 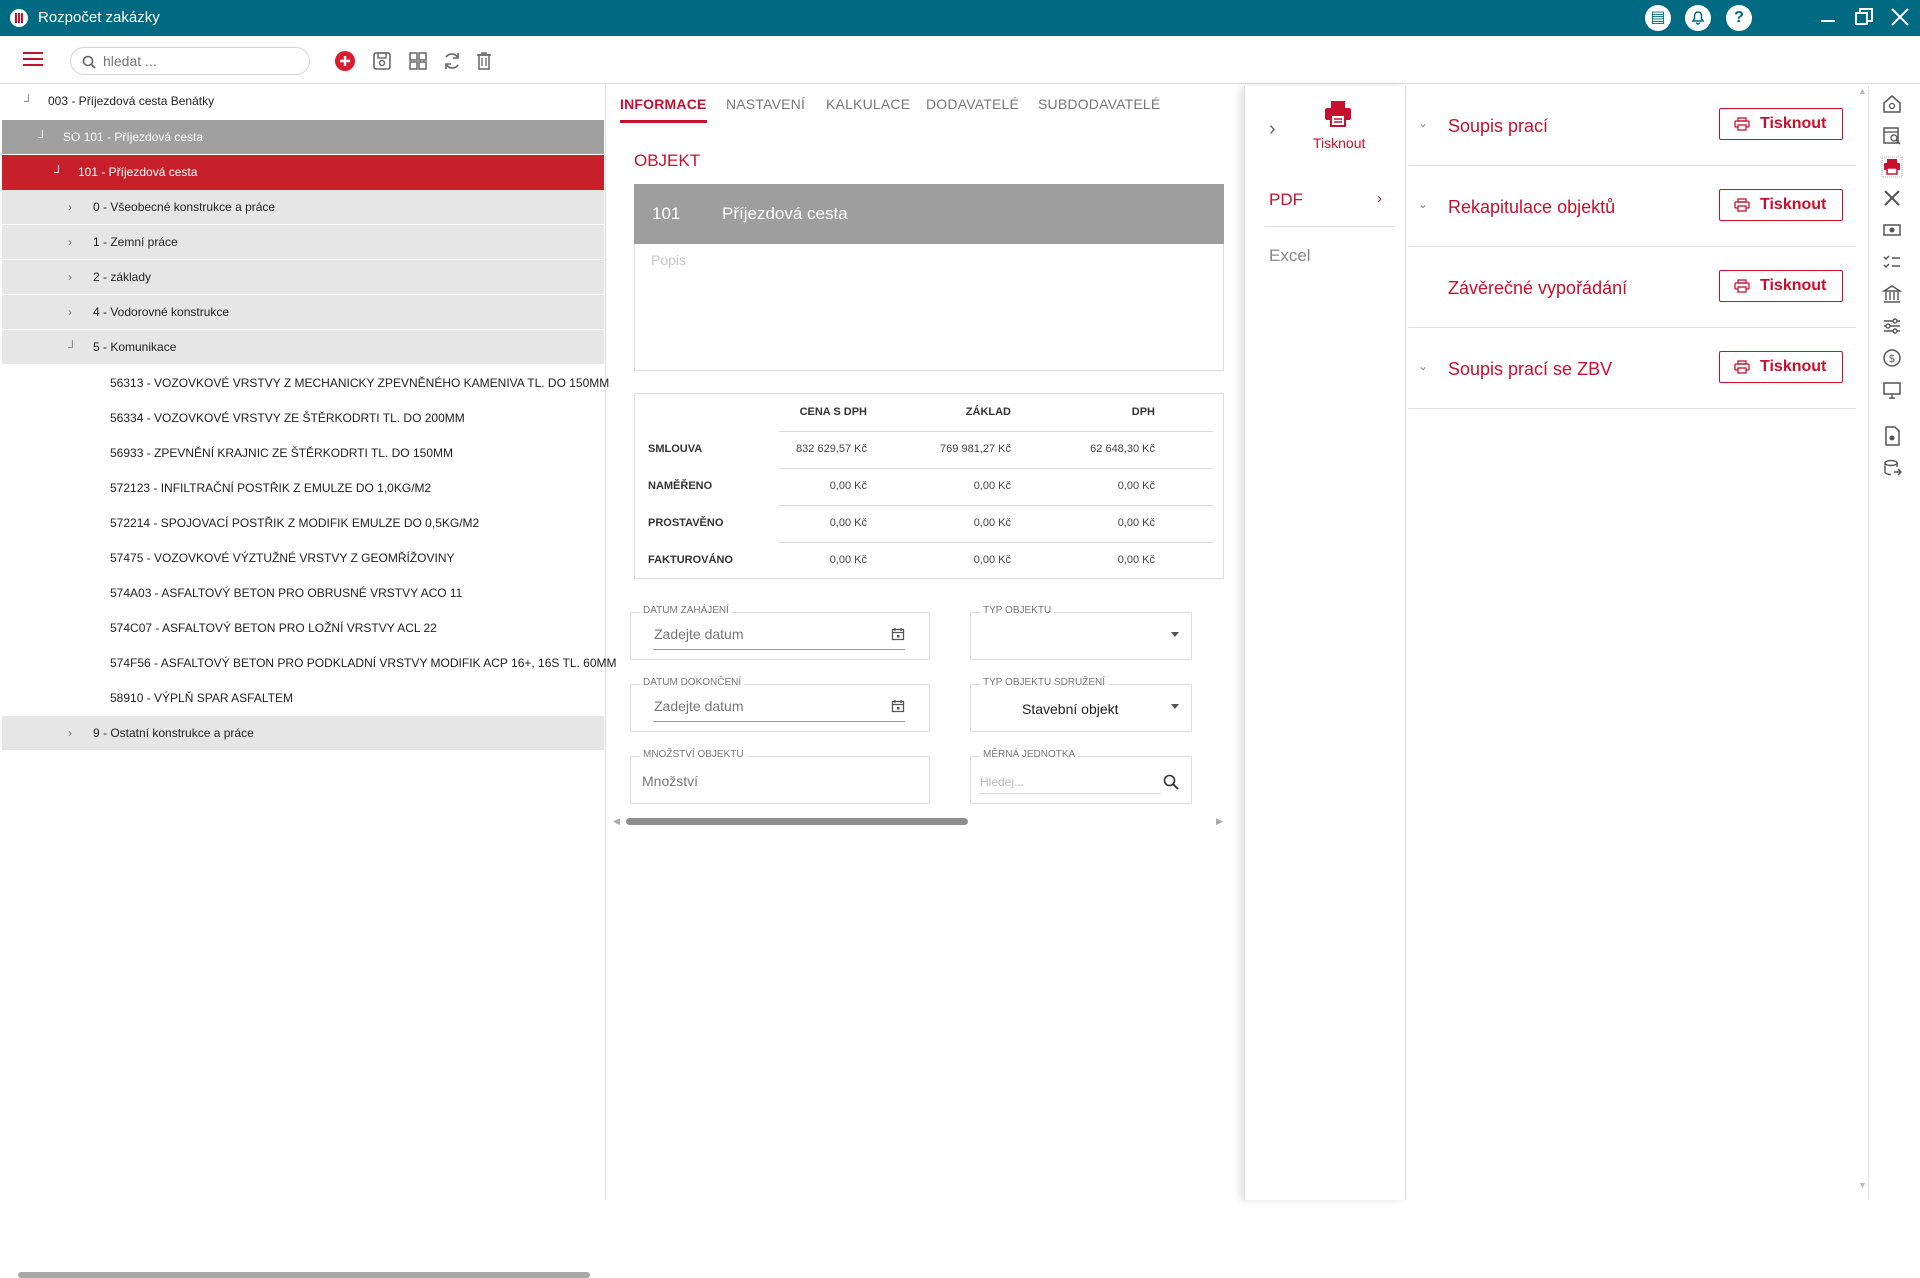 I want to click on start-date-field: DATUM ZAHÁJENÍ Zadejte datum, so click(x=780, y=632).